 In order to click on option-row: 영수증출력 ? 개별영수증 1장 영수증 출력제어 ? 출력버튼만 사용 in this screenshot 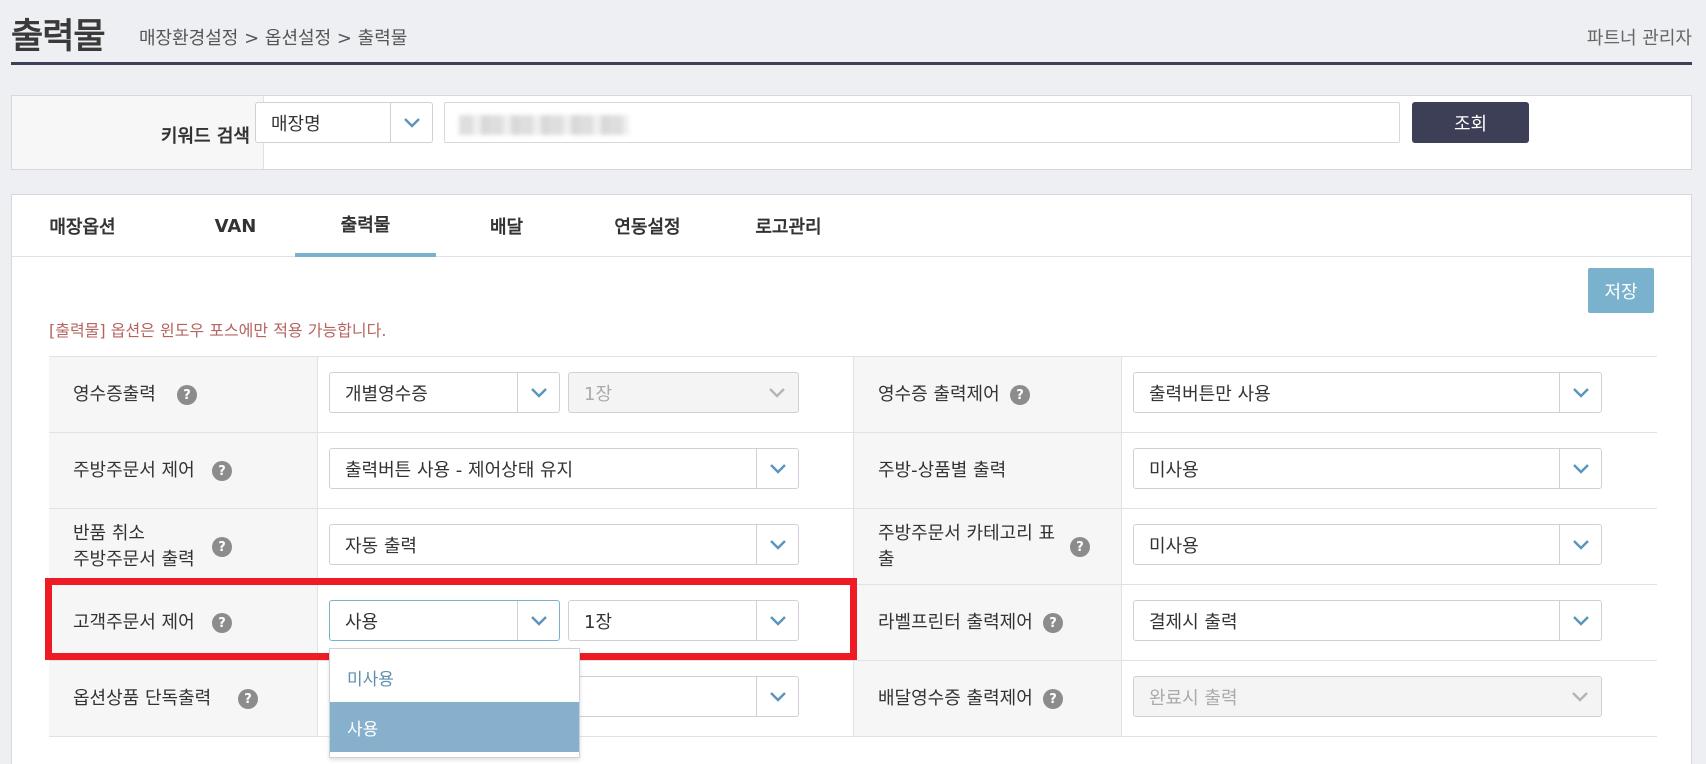, I will do `click(853, 395)`.